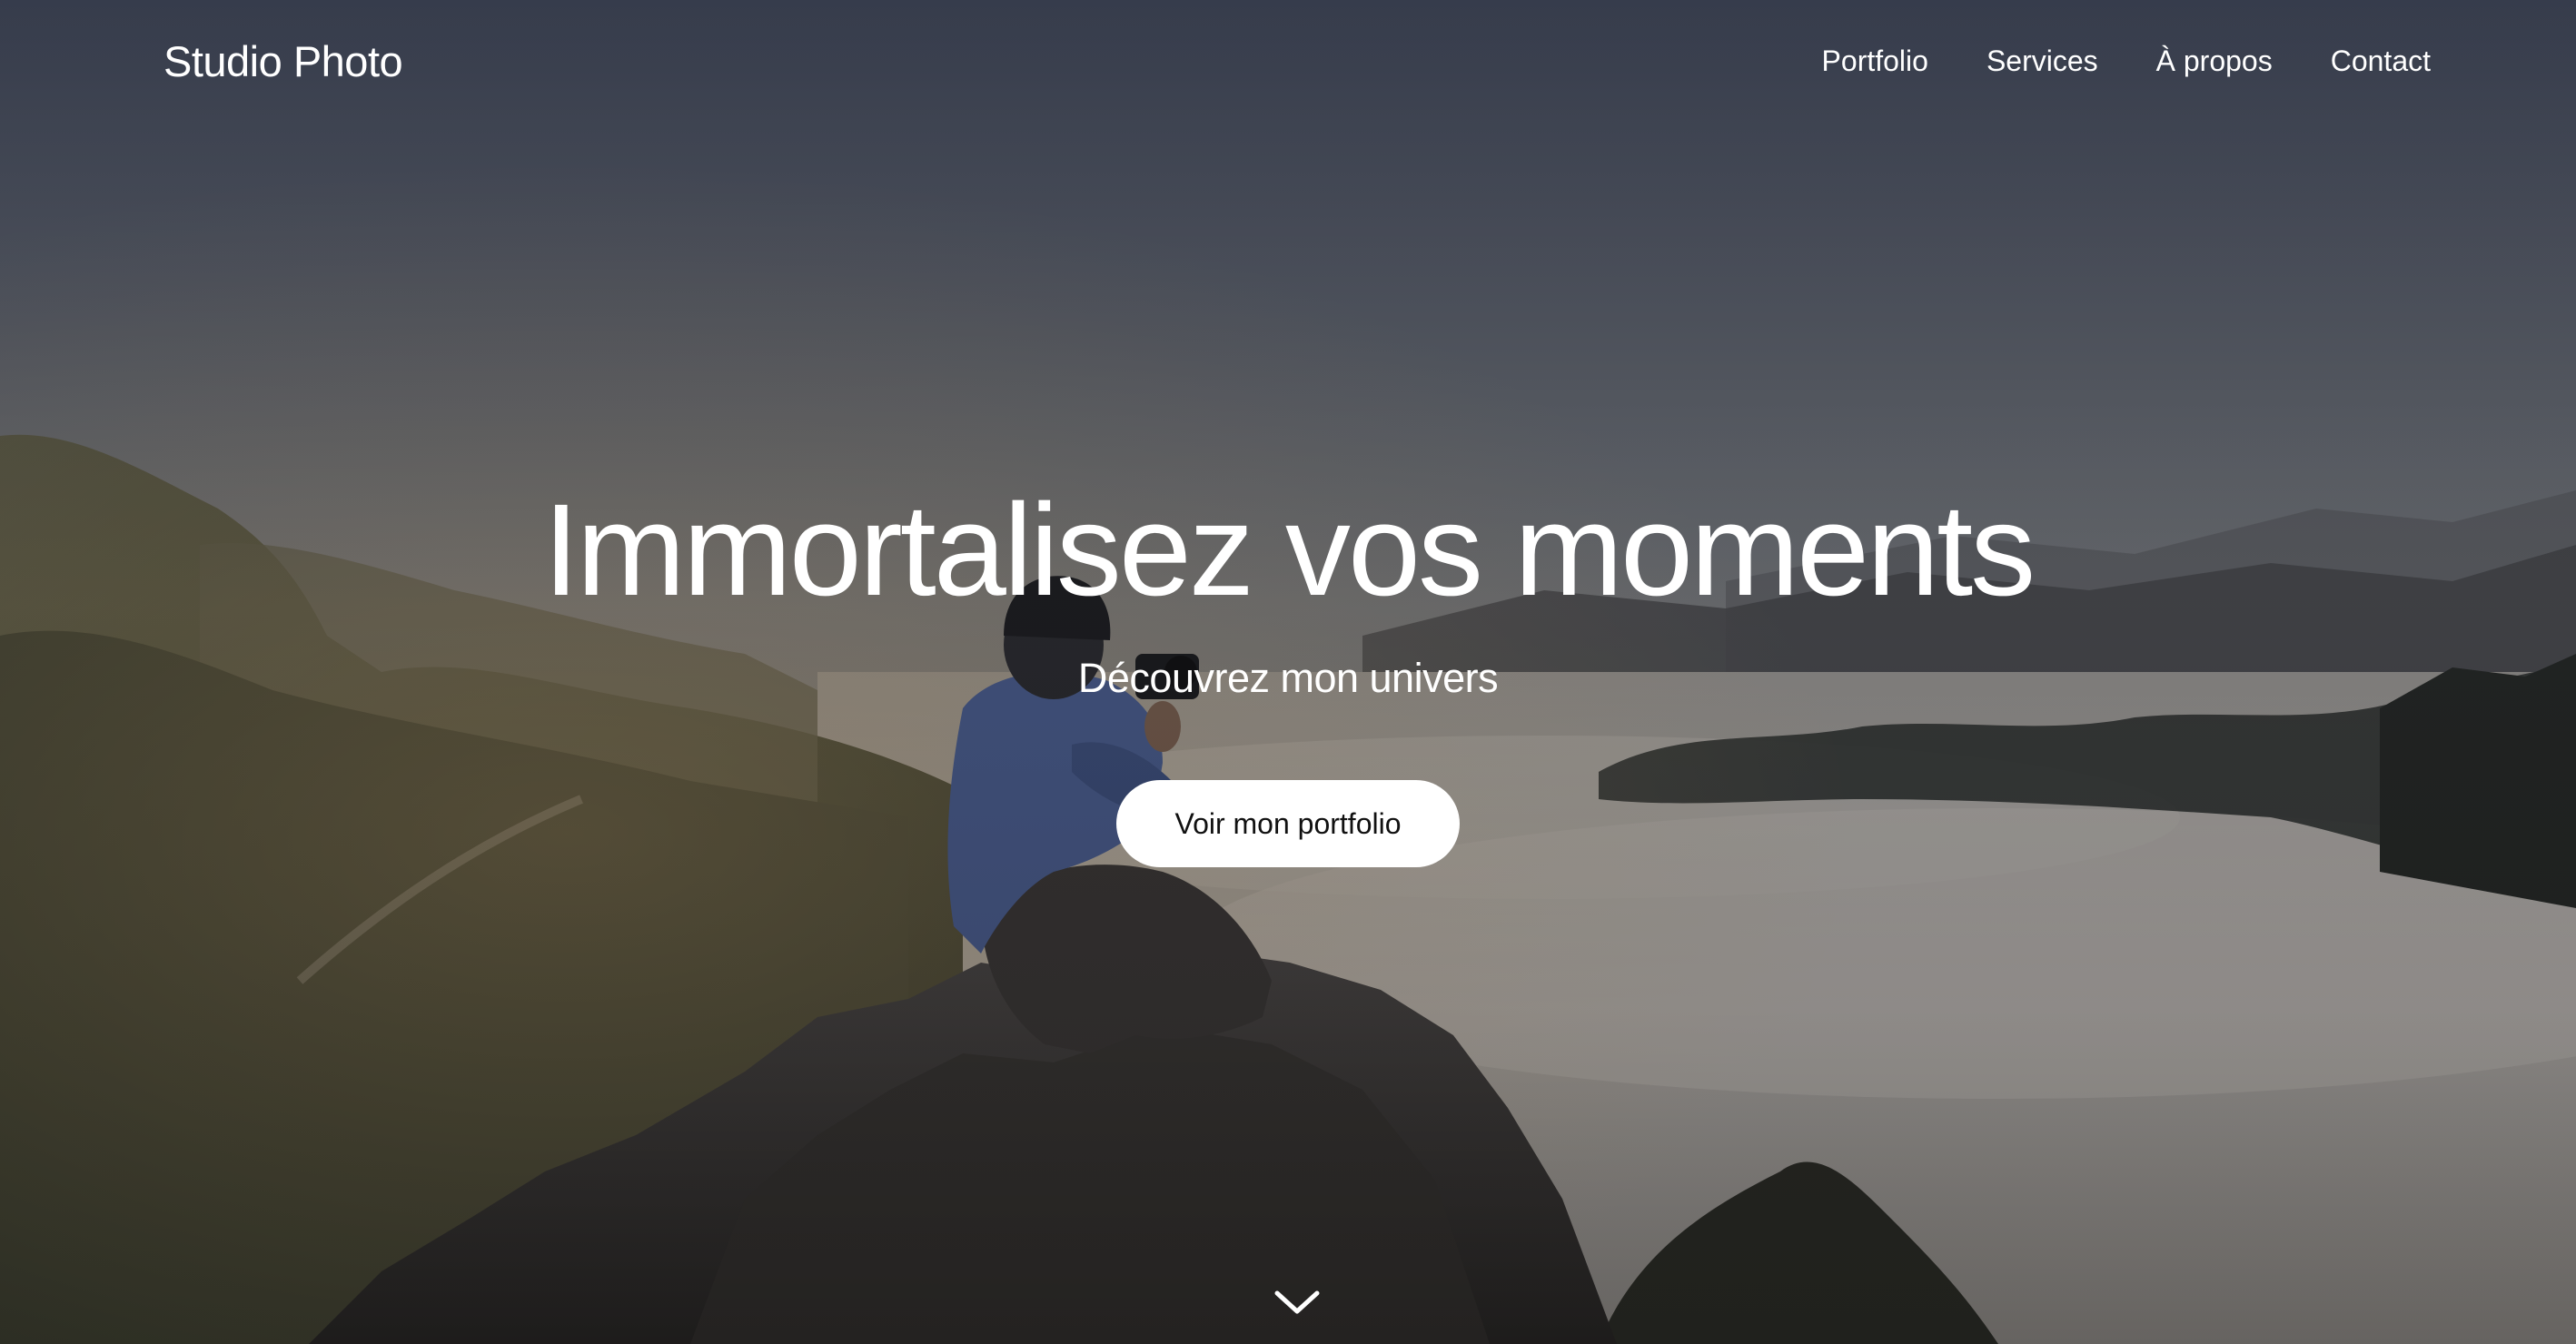  I want to click on view-portfolio-button: Voir mon portfolio, so click(1288, 824).